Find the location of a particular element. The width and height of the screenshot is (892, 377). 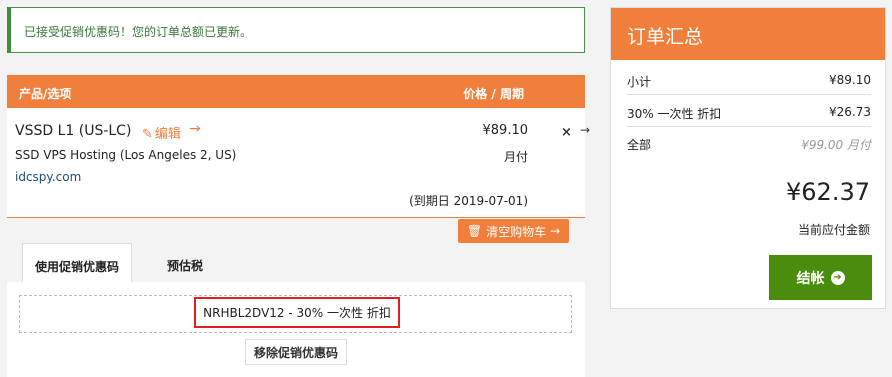

empty-cart-label: 清空购物车 is located at coordinates (516, 231).